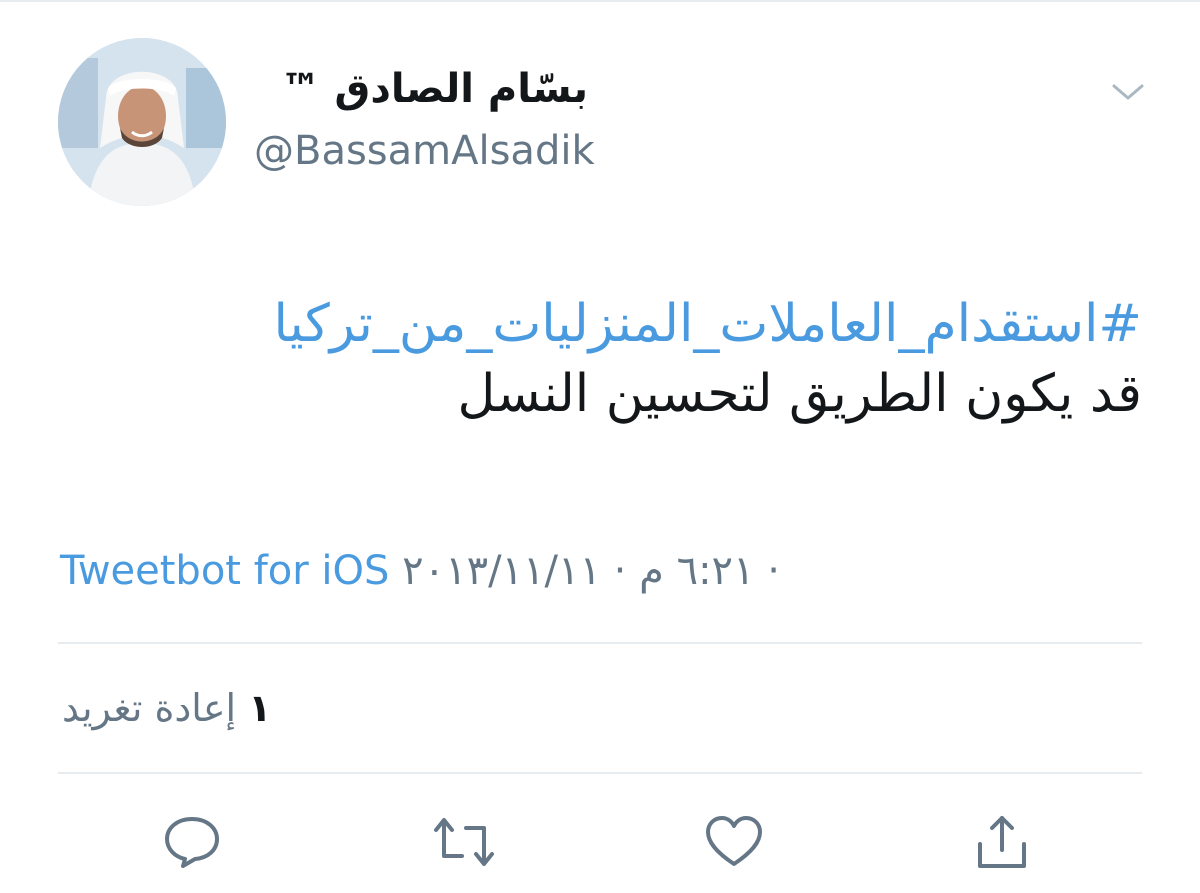 Image resolution: width=1200 pixels, height=893 pixels. What do you see at coordinates (734, 842) in the screenshot?
I see `heart-icon` at bounding box center [734, 842].